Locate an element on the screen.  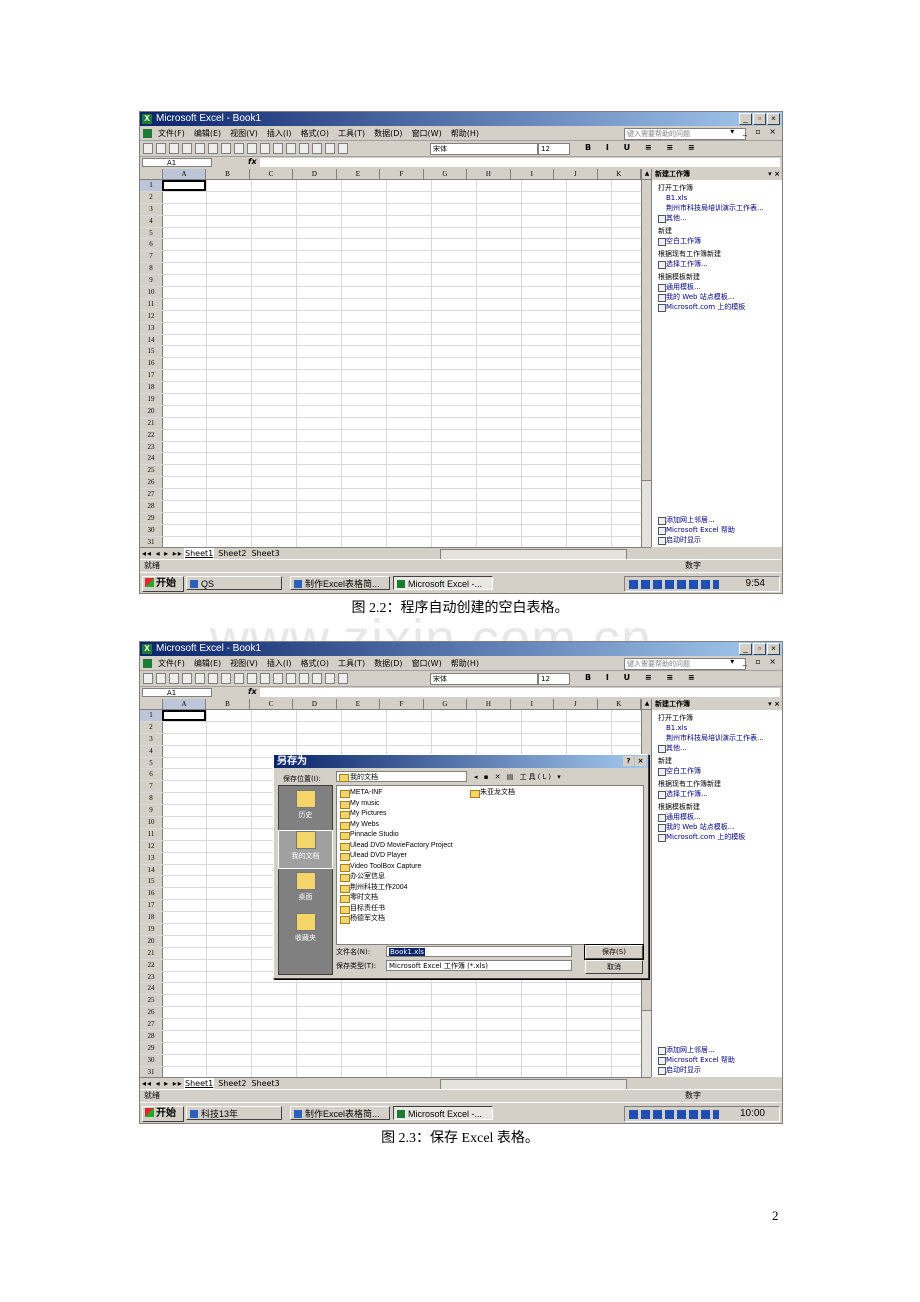
row-header: 3 is located at coordinates (151, 739).